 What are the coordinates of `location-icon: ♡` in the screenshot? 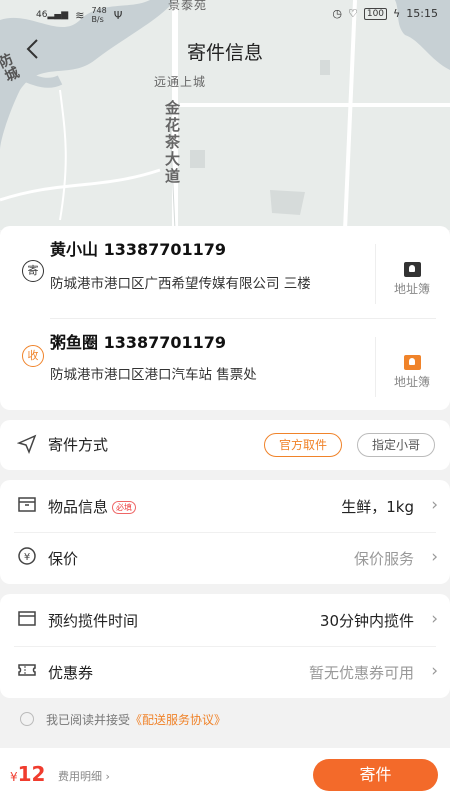 It's located at (352, 13).